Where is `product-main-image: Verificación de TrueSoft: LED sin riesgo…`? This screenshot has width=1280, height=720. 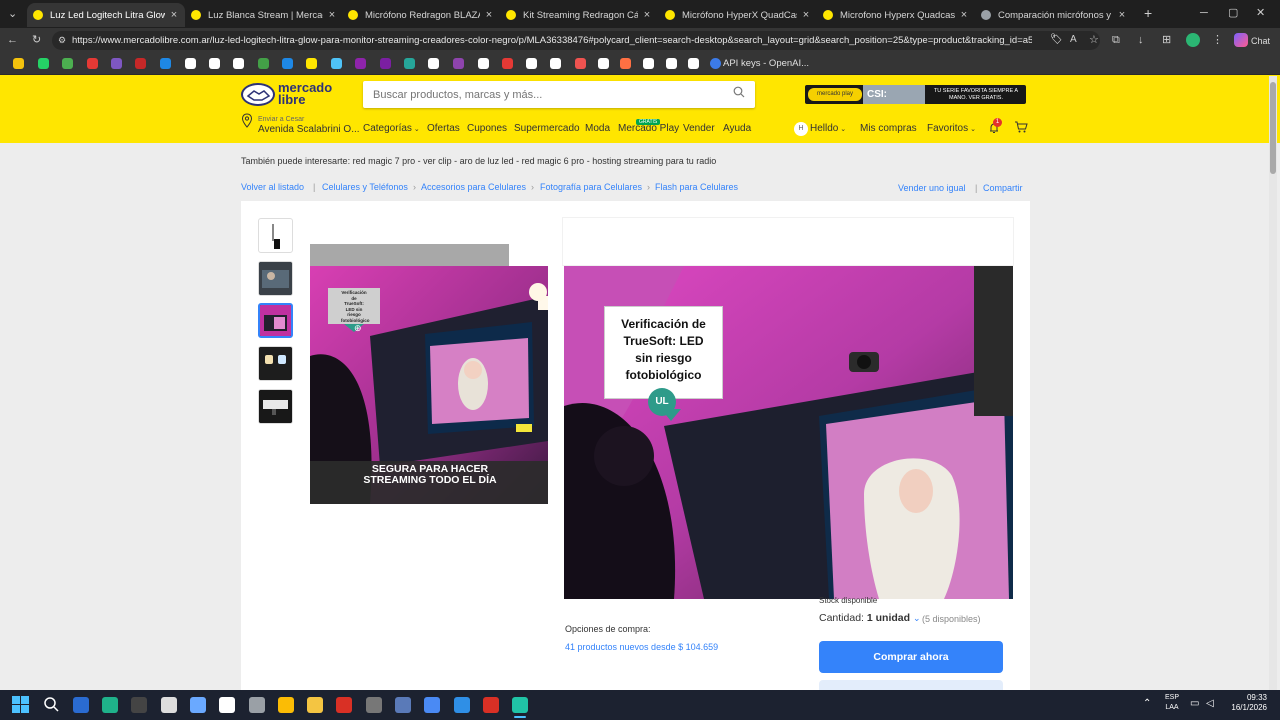
product-main-image: Verificación de TrueSoft: LED sin riesgo… is located at coordinates (429, 385).